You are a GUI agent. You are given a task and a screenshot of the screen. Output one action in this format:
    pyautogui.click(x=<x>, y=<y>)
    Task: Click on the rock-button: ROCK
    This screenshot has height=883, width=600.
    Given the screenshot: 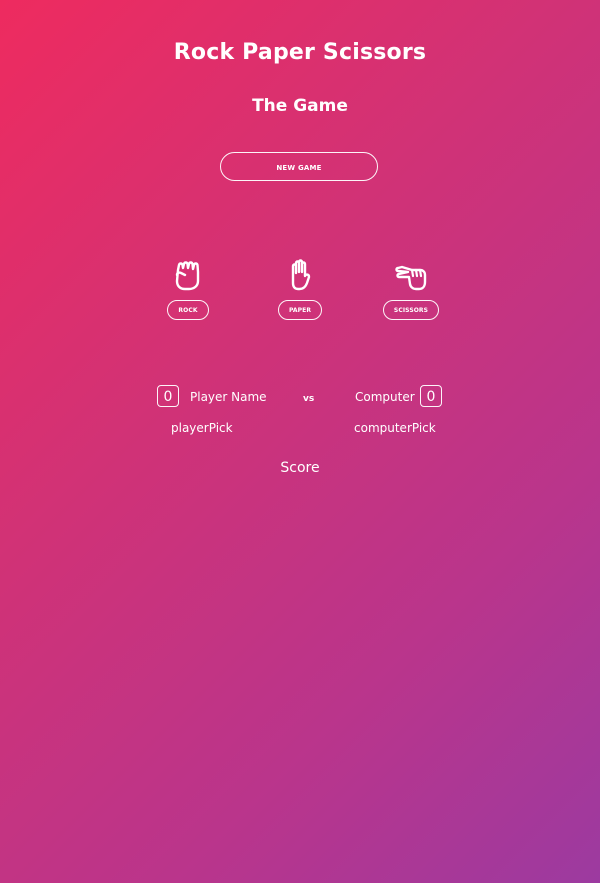 What is the action you would take?
    pyautogui.click(x=188, y=310)
    